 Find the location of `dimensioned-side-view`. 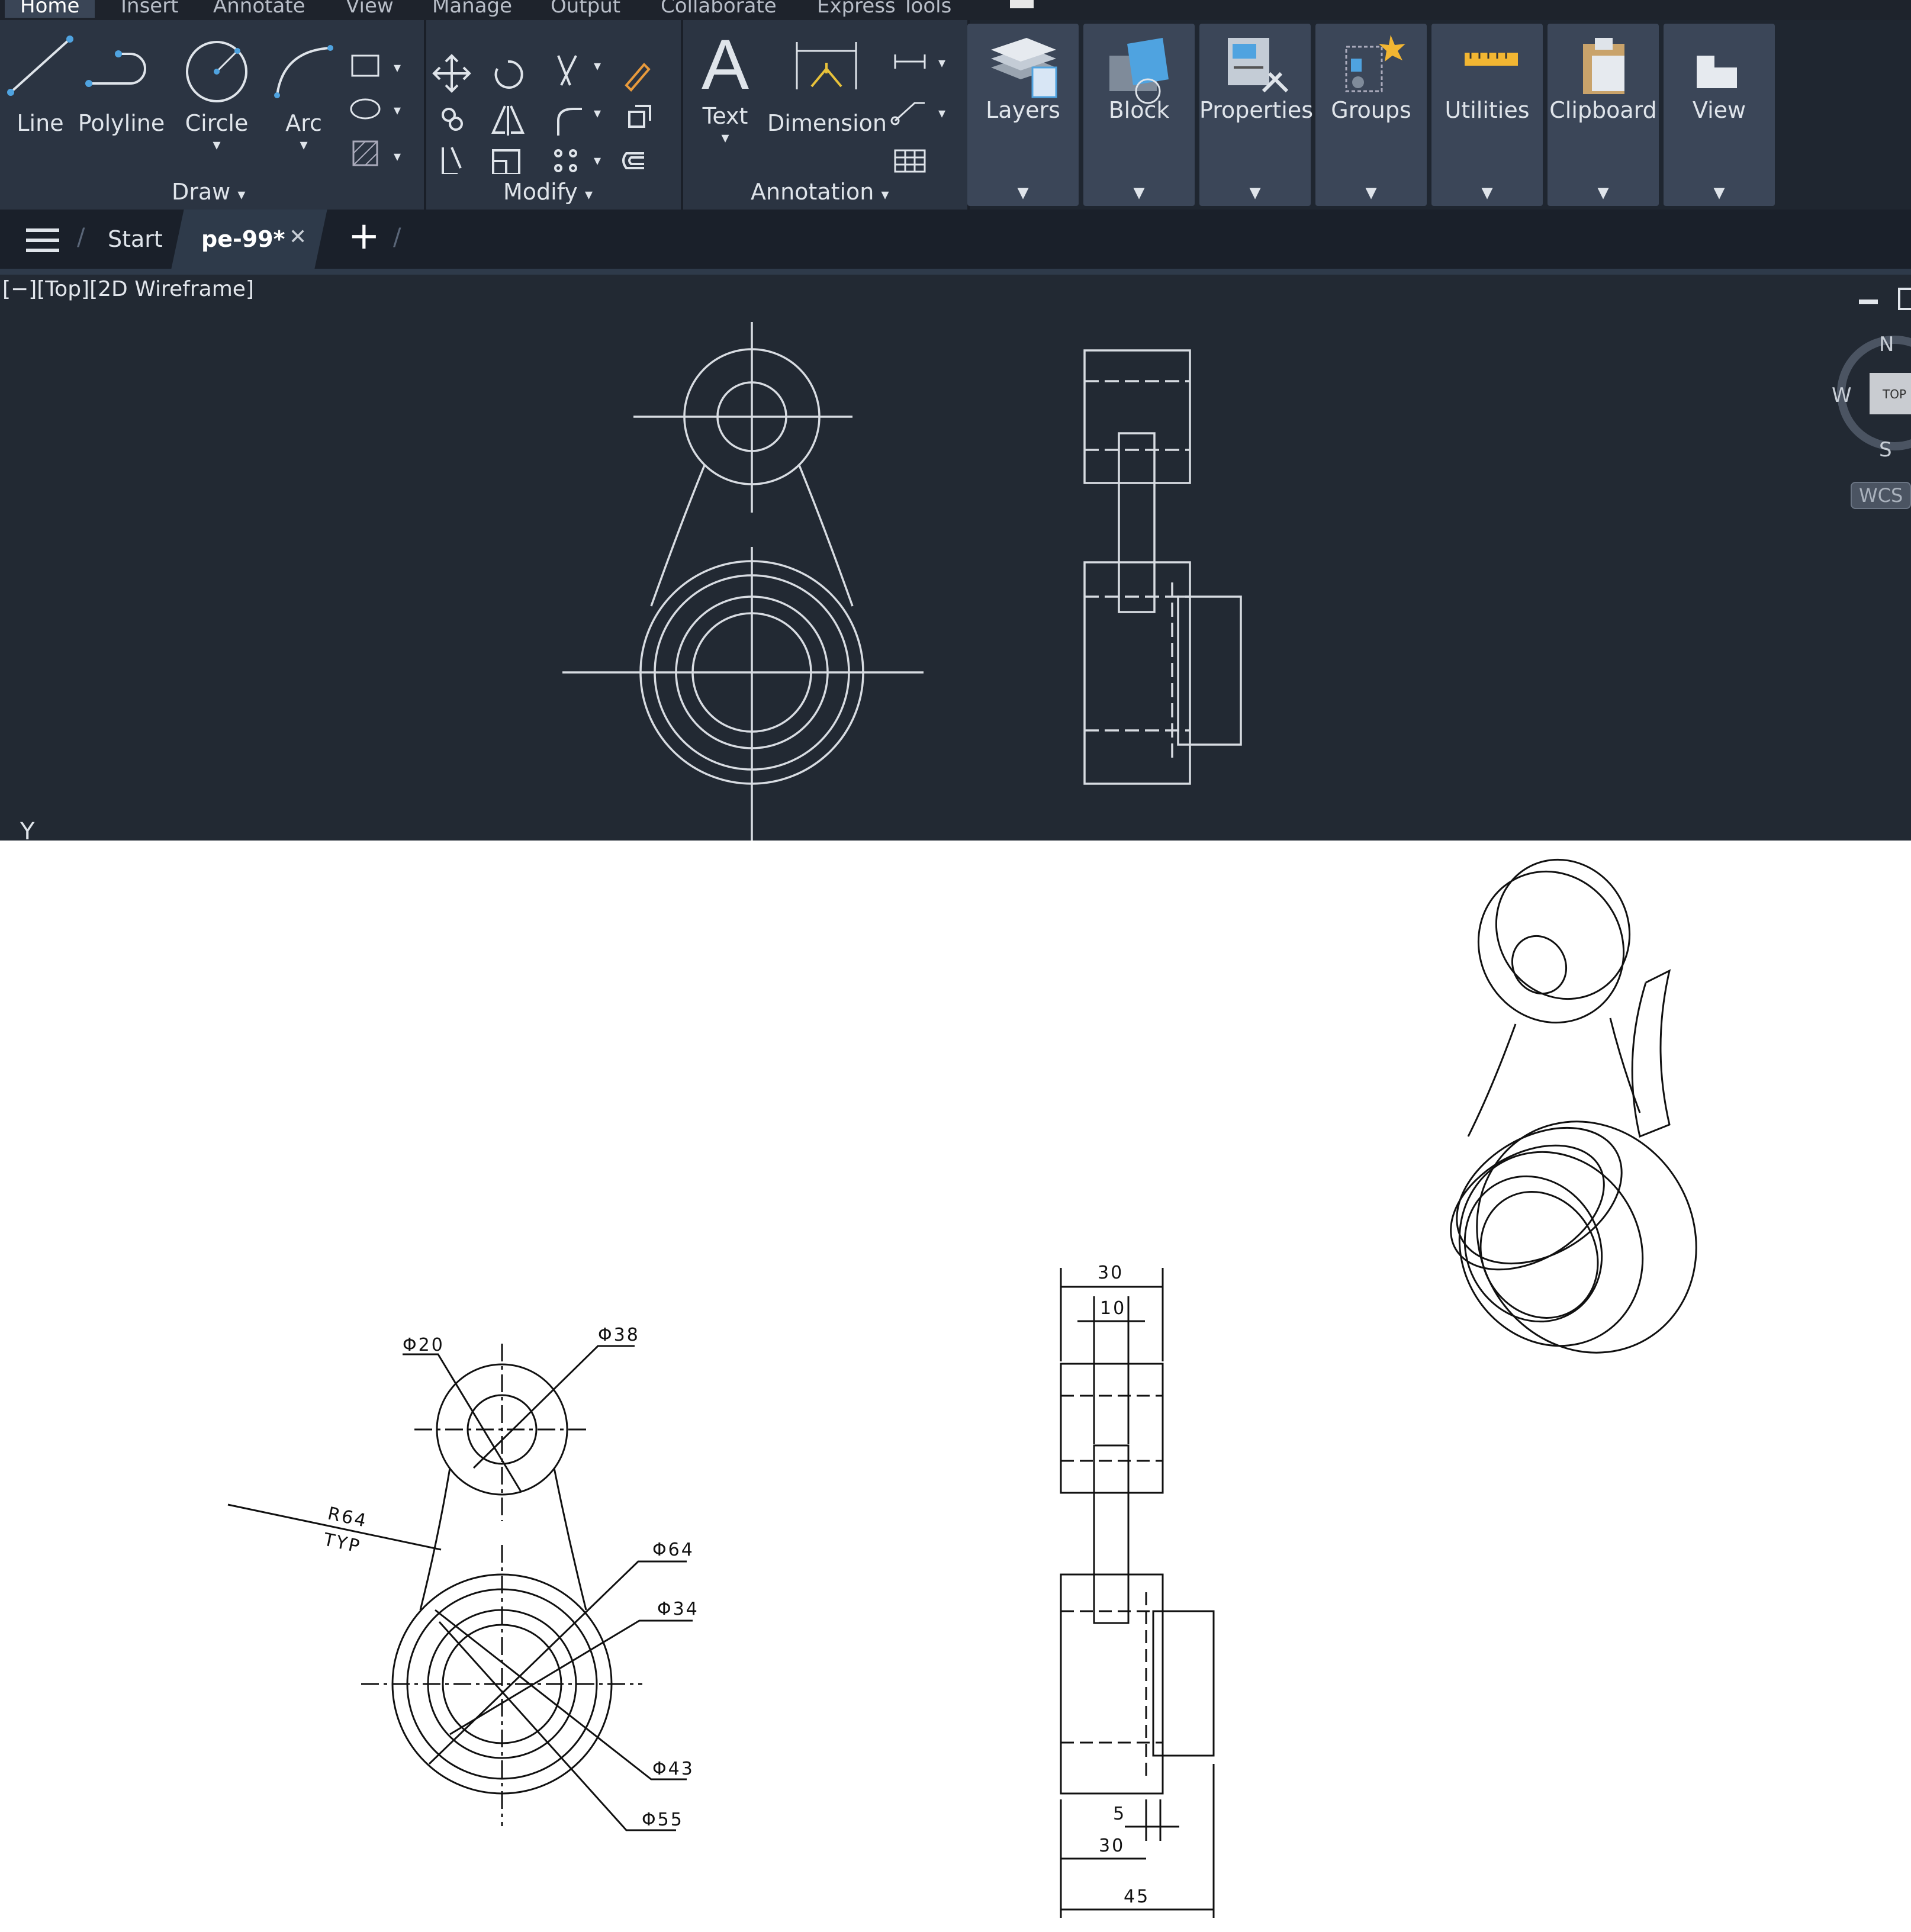

dimensioned-side-view is located at coordinates (1137, 1593).